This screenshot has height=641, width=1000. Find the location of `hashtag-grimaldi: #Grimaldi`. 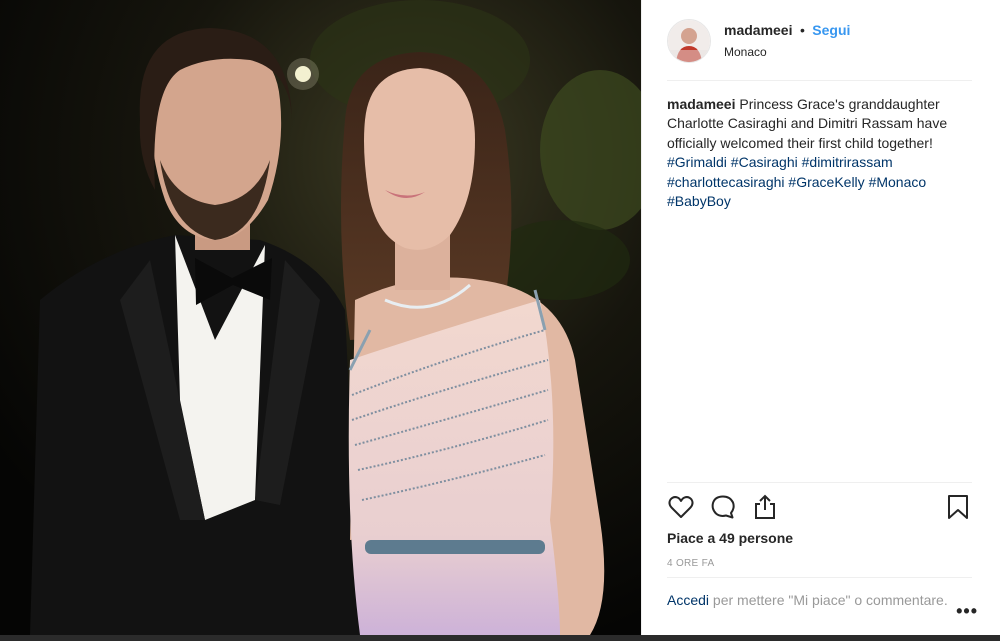

hashtag-grimaldi: #Grimaldi is located at coordinates (697, 162).